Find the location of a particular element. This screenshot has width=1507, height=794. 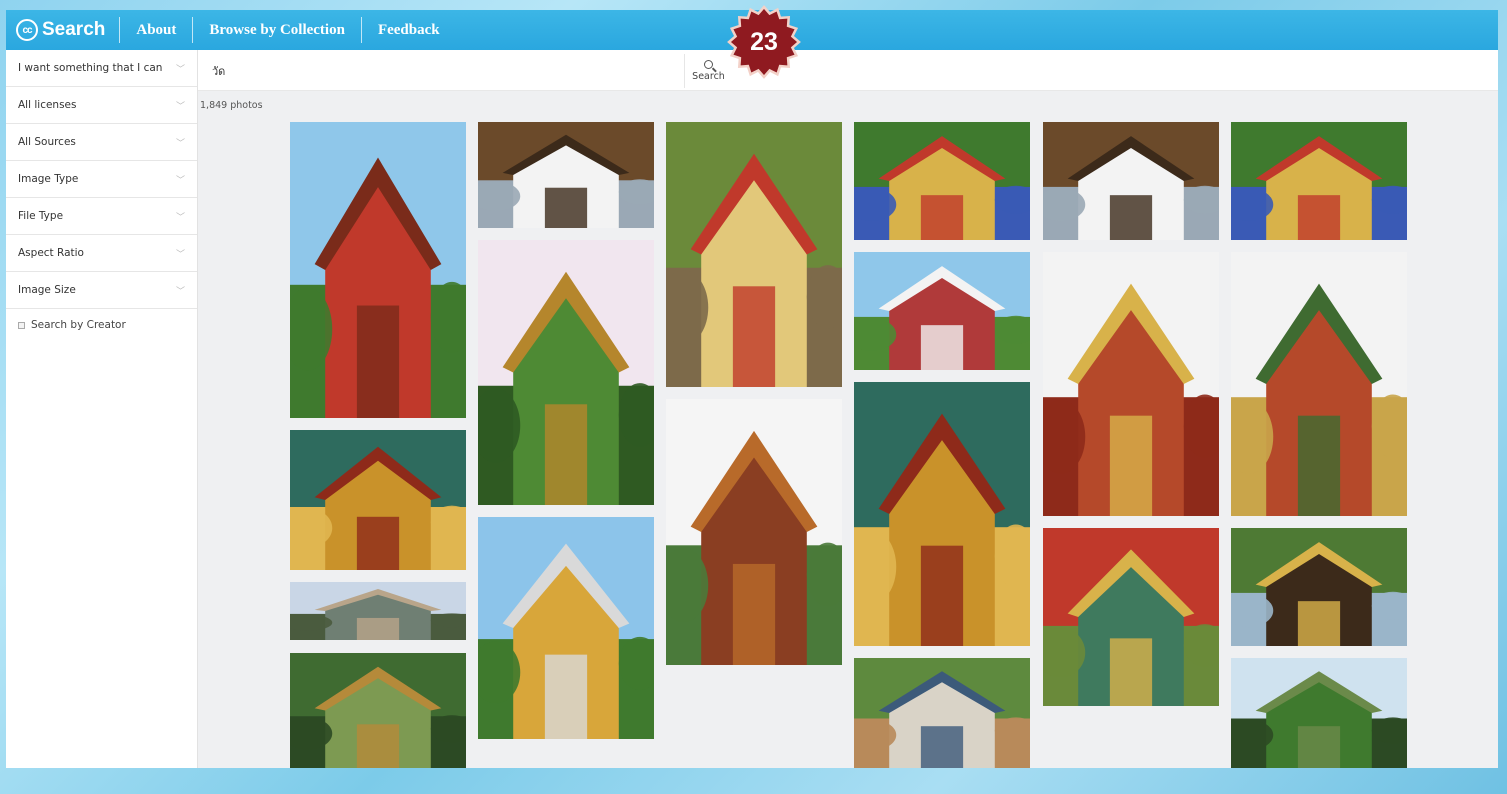

image-result-temple-tower is located at coordinates (378, 270).